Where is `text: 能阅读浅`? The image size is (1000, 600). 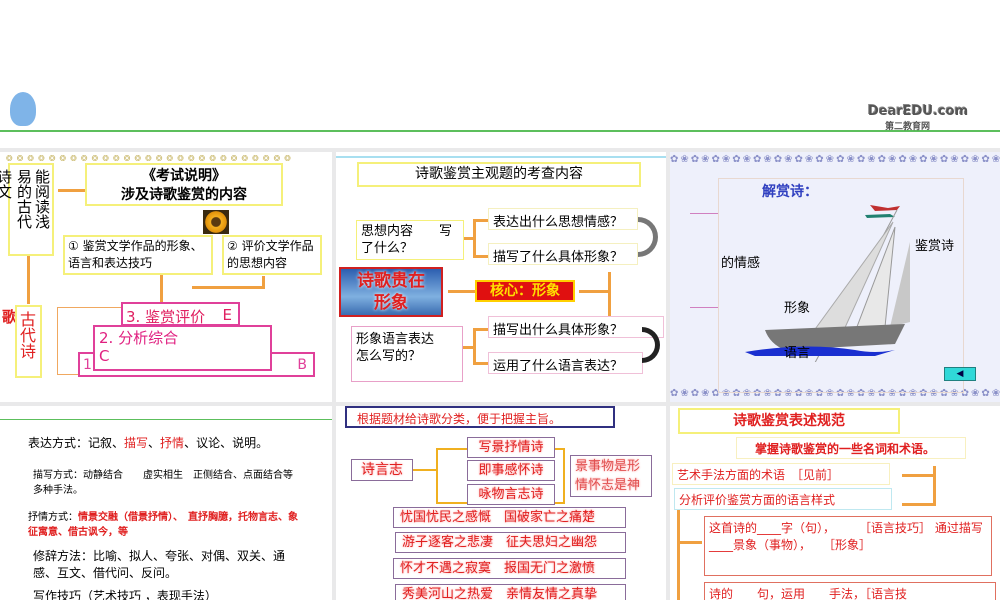
text: 能阅读浅 is located at coordinates (42, 199).